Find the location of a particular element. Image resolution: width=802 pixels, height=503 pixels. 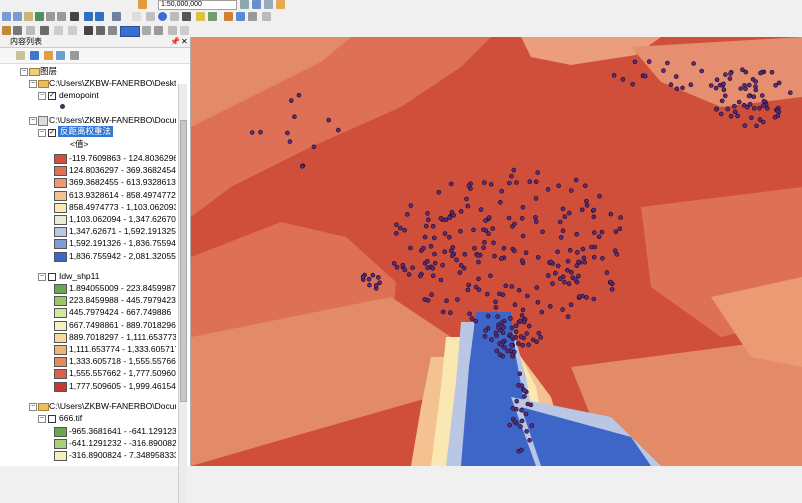

bold-icon is located at coordinates (88, 30).